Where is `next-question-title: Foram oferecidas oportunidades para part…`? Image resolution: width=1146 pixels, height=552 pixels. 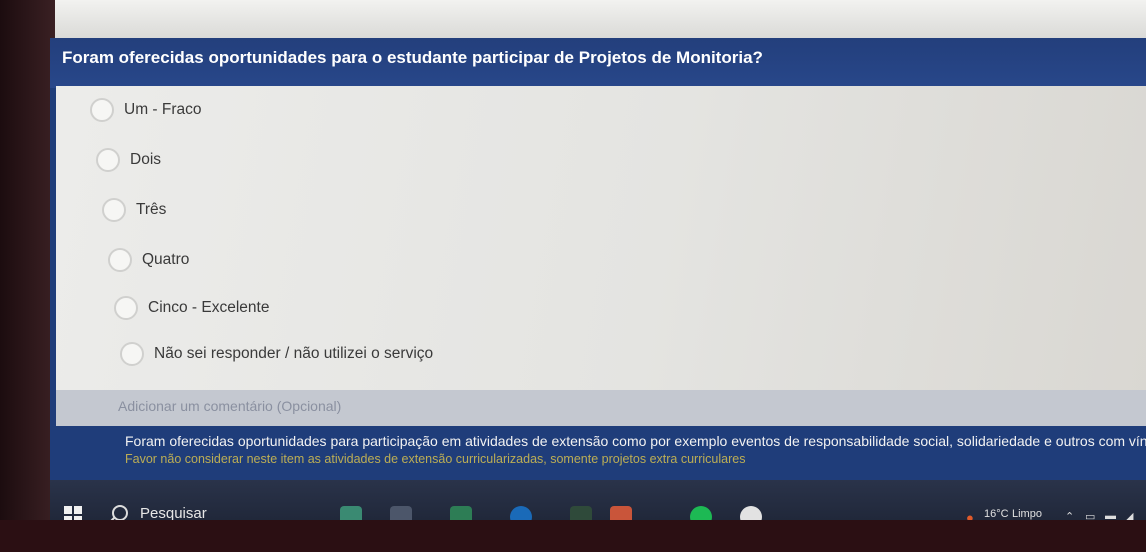 next-question-title: Foram oferecidas oportunidades para part… is located at coordinates (635, 441).